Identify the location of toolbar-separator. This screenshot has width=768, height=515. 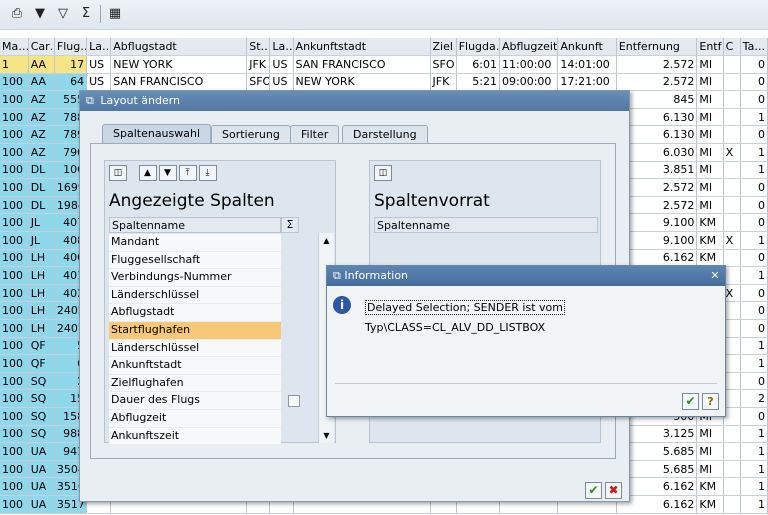
(100, 14).